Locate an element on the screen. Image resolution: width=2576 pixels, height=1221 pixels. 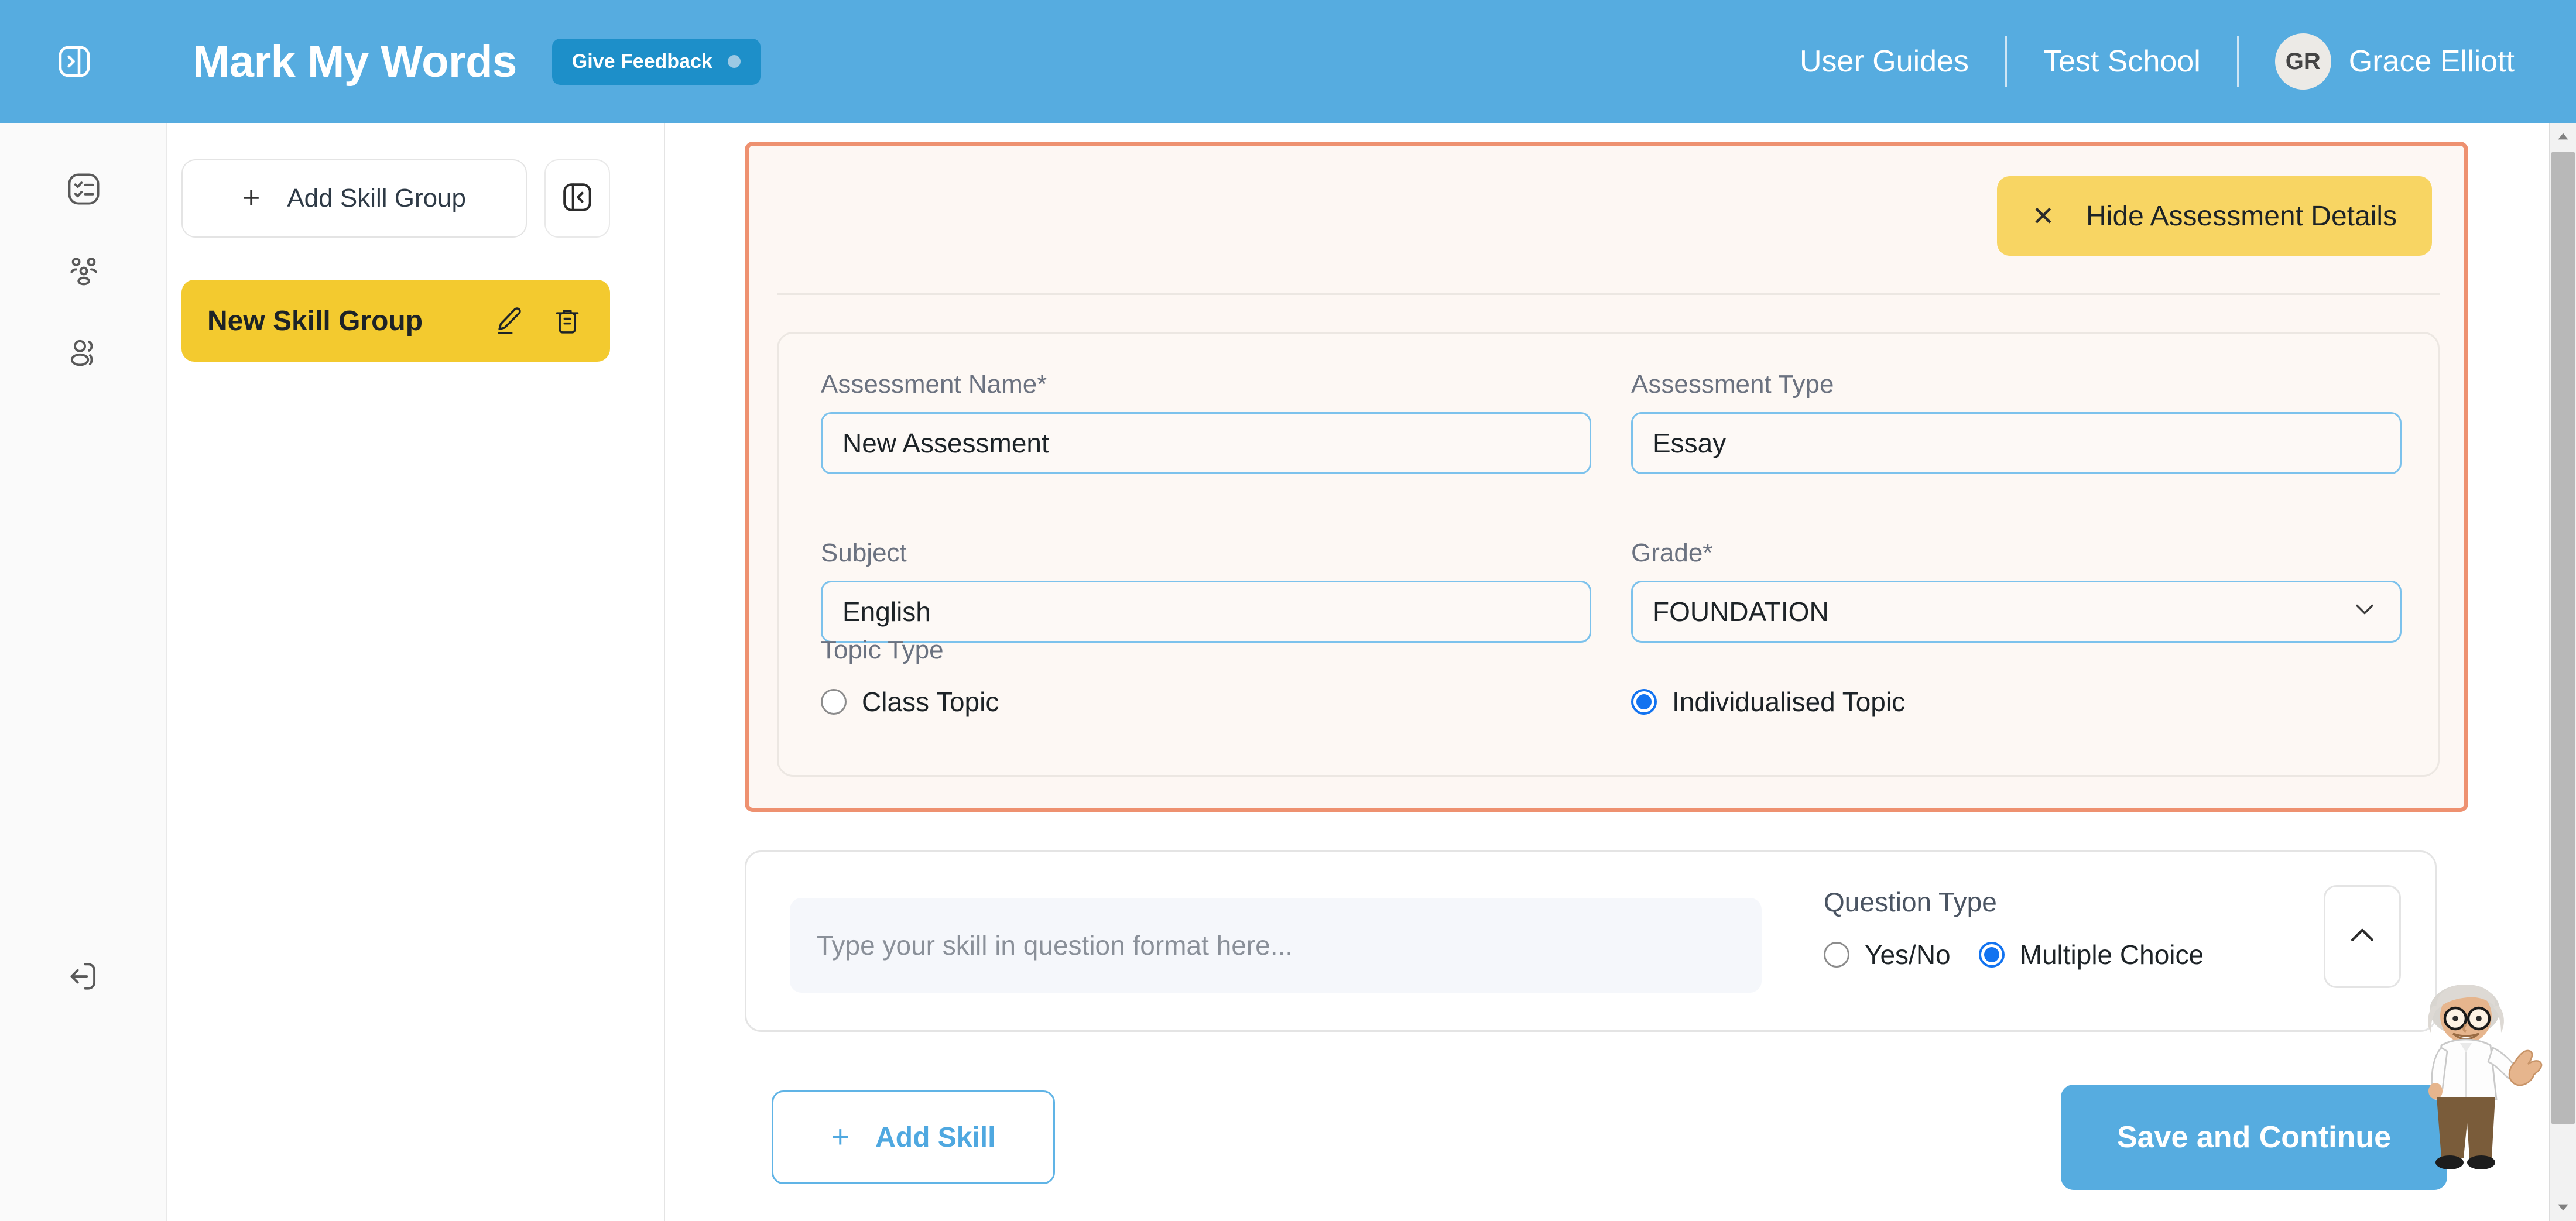
hide-assessment-details-button: ✕ Hide Assessment Details is located at coordinates (2214, 216).